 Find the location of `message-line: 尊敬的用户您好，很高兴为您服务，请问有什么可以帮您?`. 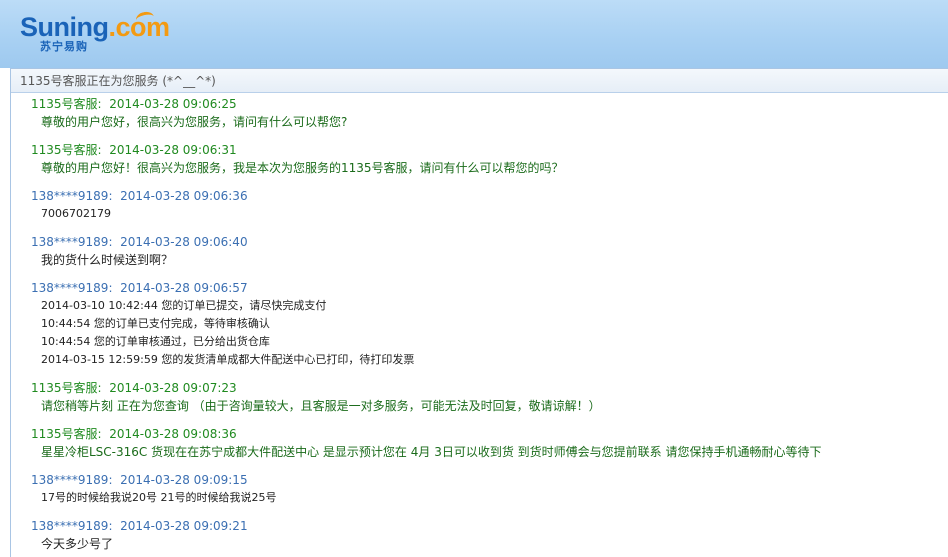

message-line: 尊敬的用户您好，很高兴为您服务，请问有什么可以帮您? is located at coordinates (194, 122).